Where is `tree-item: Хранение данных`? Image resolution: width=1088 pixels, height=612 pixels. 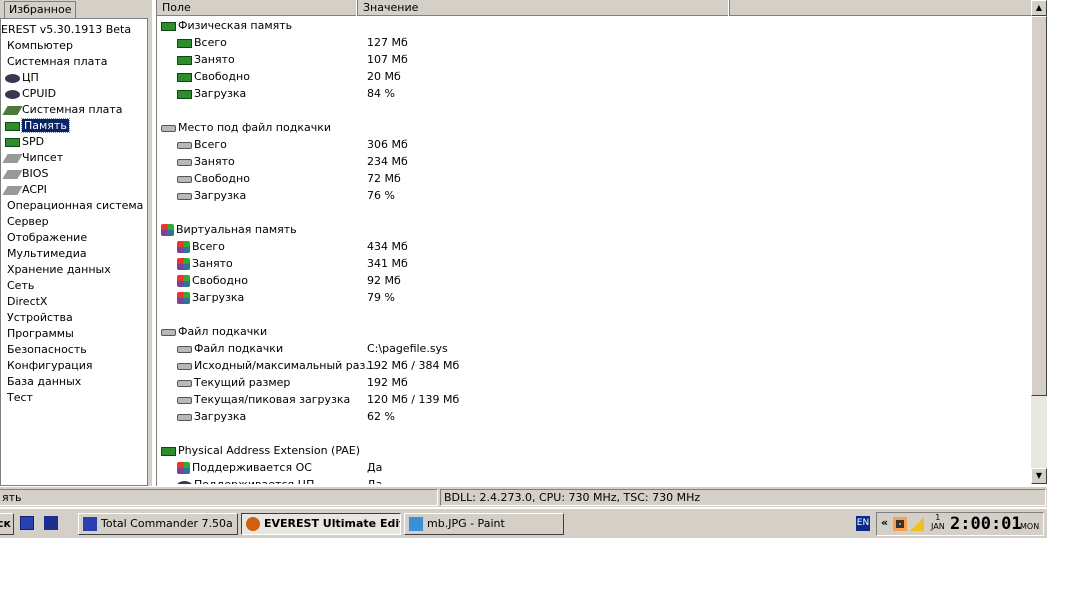
tree-item: Хранение данных is located at coordinates (59, 270).